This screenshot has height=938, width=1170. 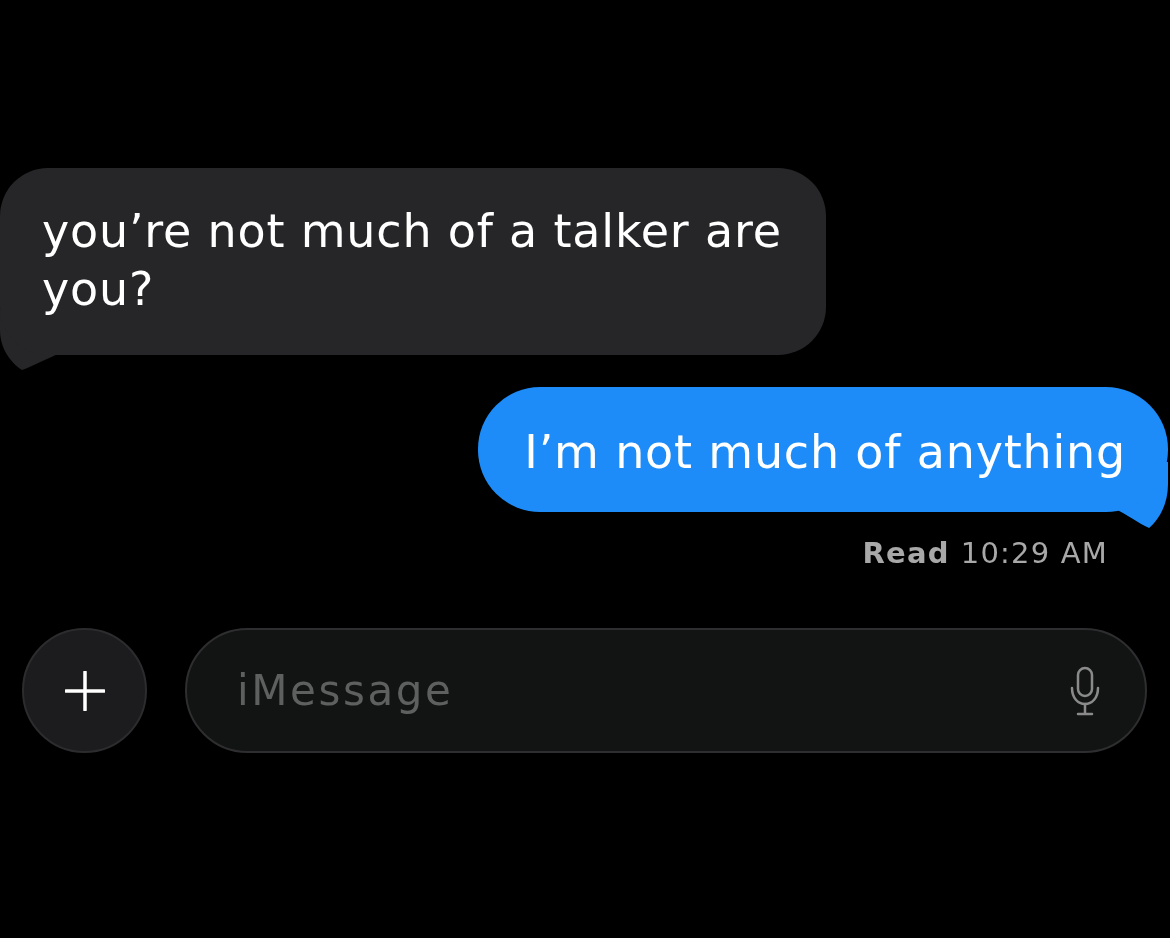 What do you see at coordinates (823, 449) in the screenshot?
I see `sent-message-bubble: I’m not much of anything` at bounding box center [823, 449].